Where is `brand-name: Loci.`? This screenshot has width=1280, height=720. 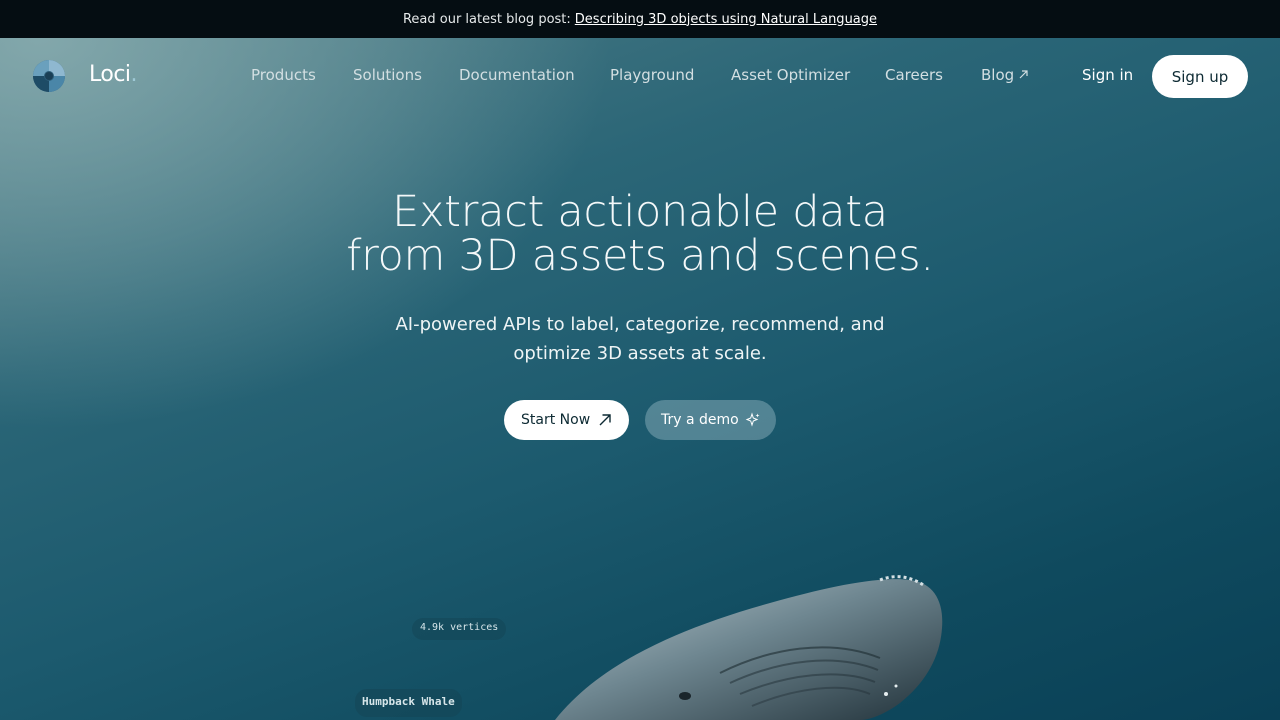
brand-name: Loci. is located at coordinates (113, 74).